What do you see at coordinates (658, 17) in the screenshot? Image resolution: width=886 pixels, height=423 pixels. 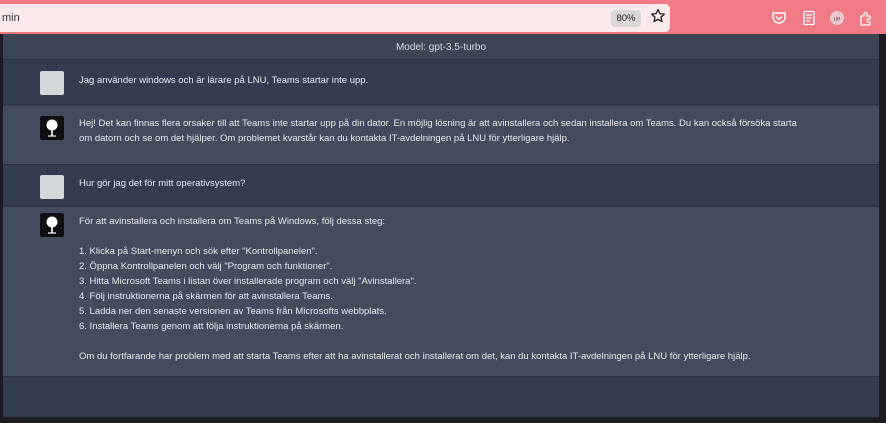 I see `star-icon` at bounding box center [658, 17].